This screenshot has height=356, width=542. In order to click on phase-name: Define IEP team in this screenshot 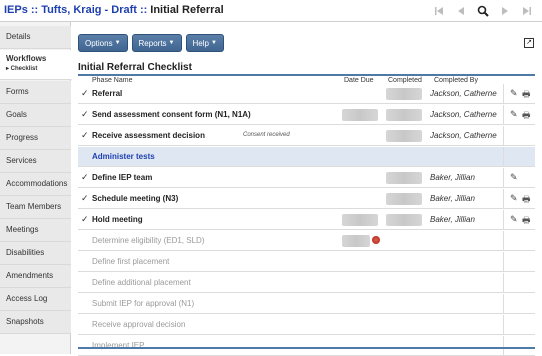, I will do `click(122, 177)`.